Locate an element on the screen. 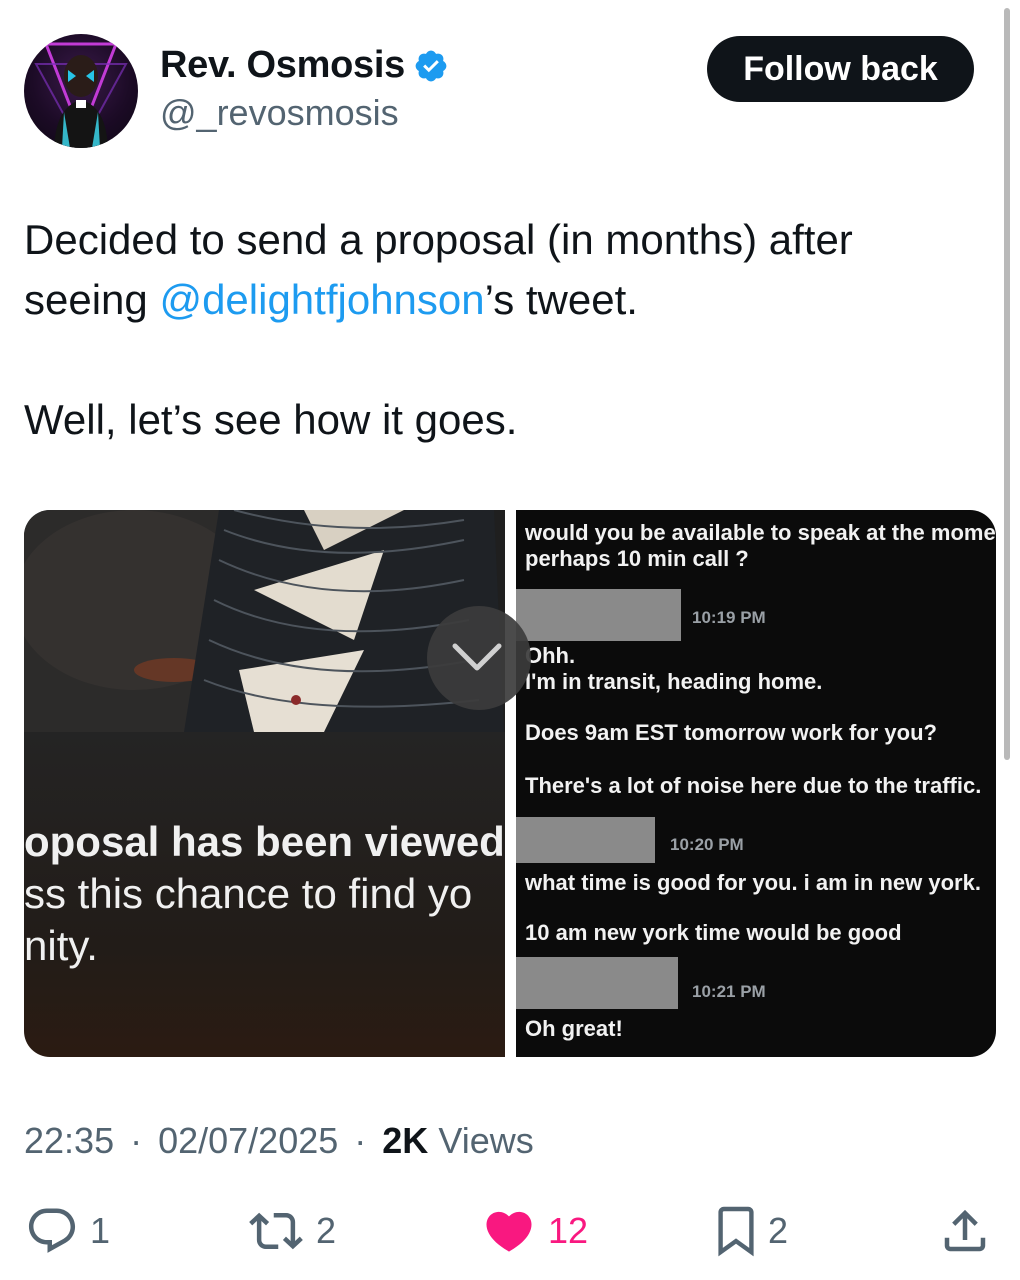 The width and height of the screenshot is (1020, 1280). chat-message: 10 am new york time would be good is located at coordinates (713, 932).